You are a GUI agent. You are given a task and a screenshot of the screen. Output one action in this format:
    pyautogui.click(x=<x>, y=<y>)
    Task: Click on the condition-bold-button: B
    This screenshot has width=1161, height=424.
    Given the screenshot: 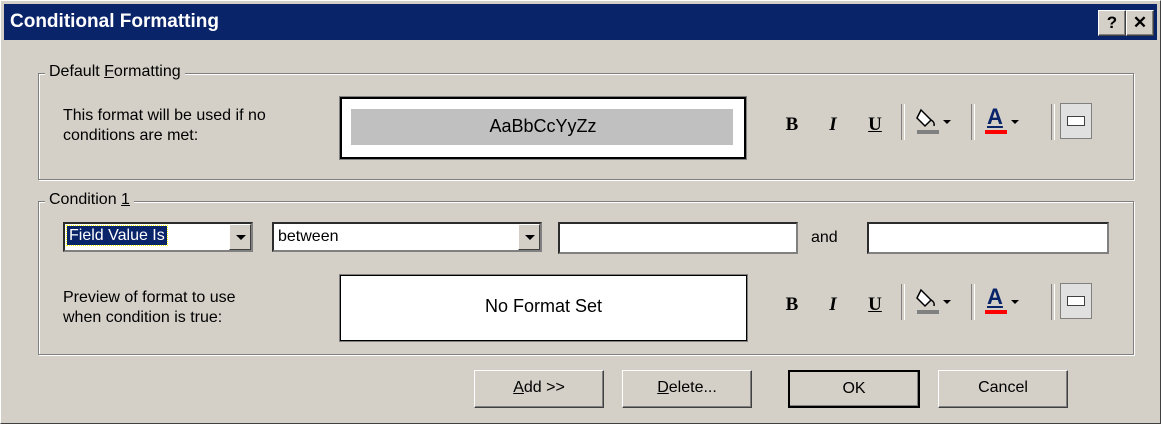 What is the action you would take?
    pyautogui.click(x=792, y=305)
    